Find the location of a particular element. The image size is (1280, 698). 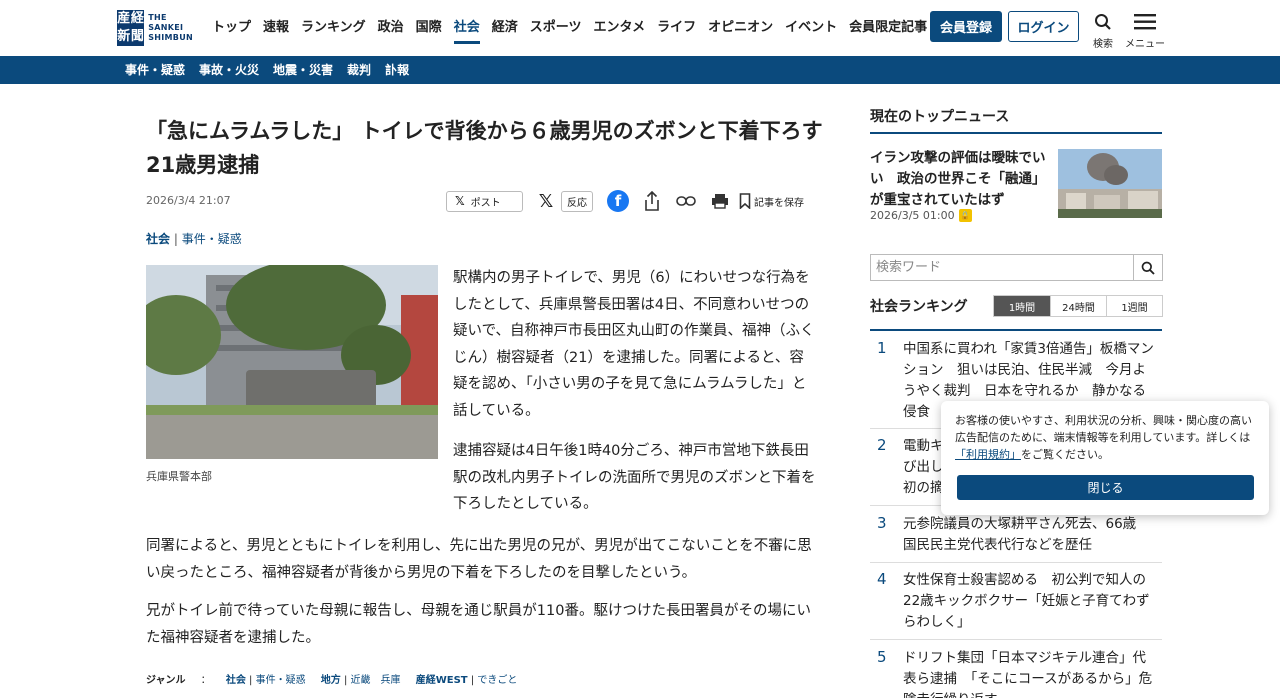

link-icon is located at coordinates (686, 201).